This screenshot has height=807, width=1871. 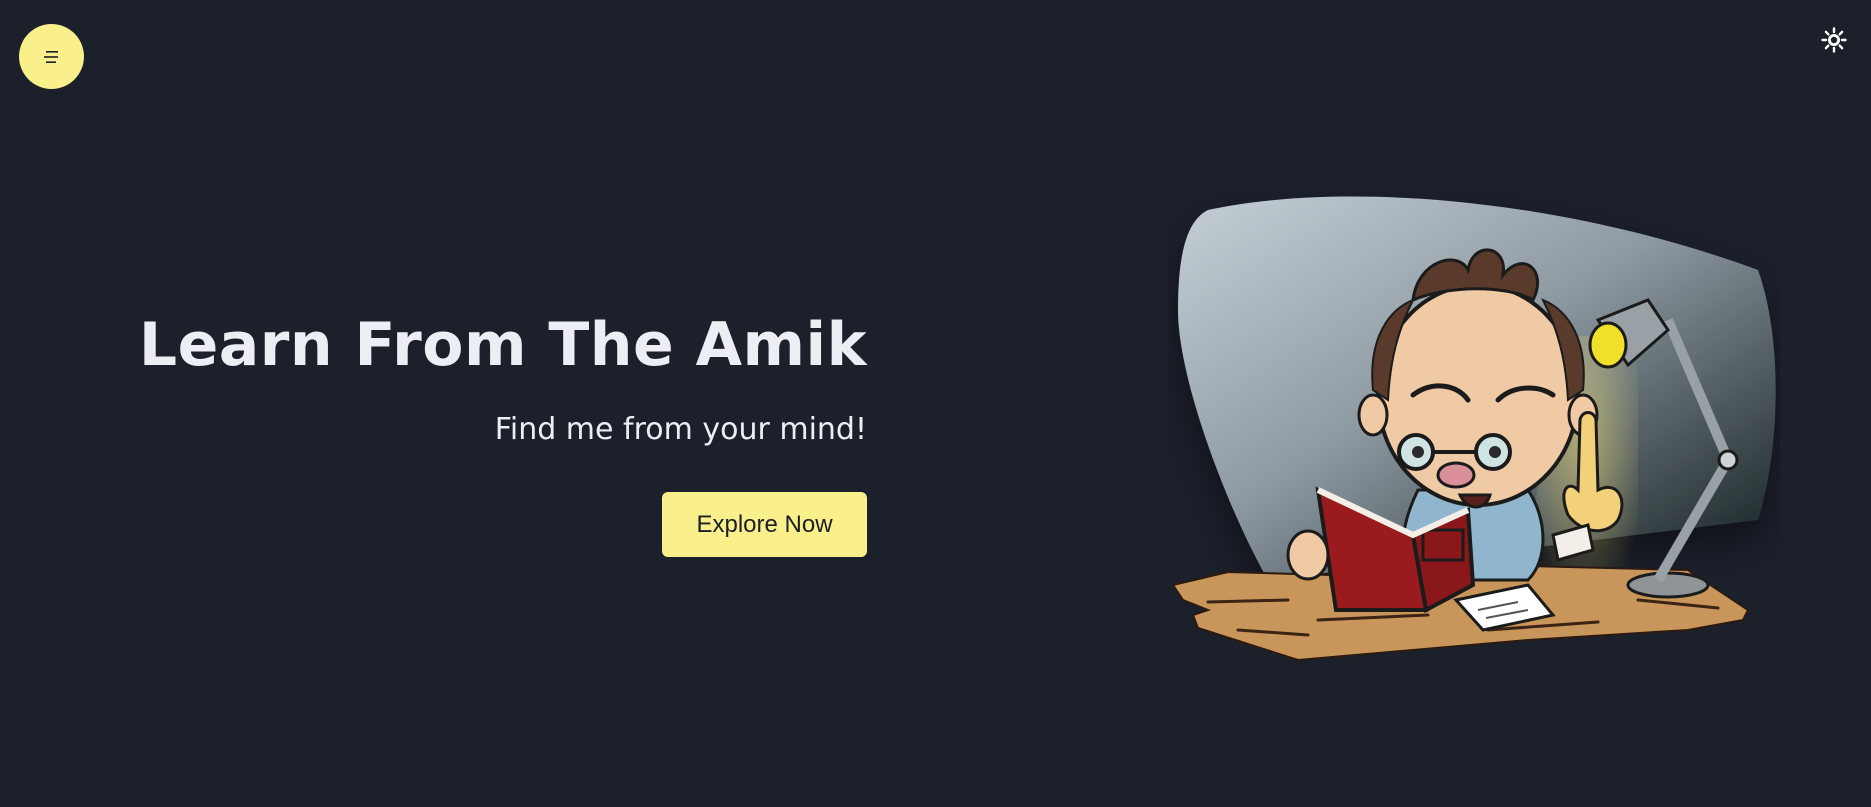 I want to click on explore-now-button: Explore Now, so click(x=764, y=524).